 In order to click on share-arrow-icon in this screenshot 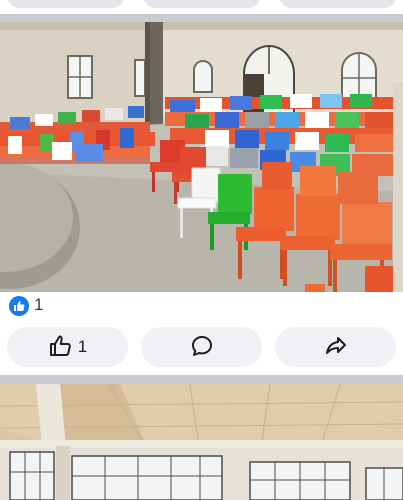, I will do `click(336, 347)`.